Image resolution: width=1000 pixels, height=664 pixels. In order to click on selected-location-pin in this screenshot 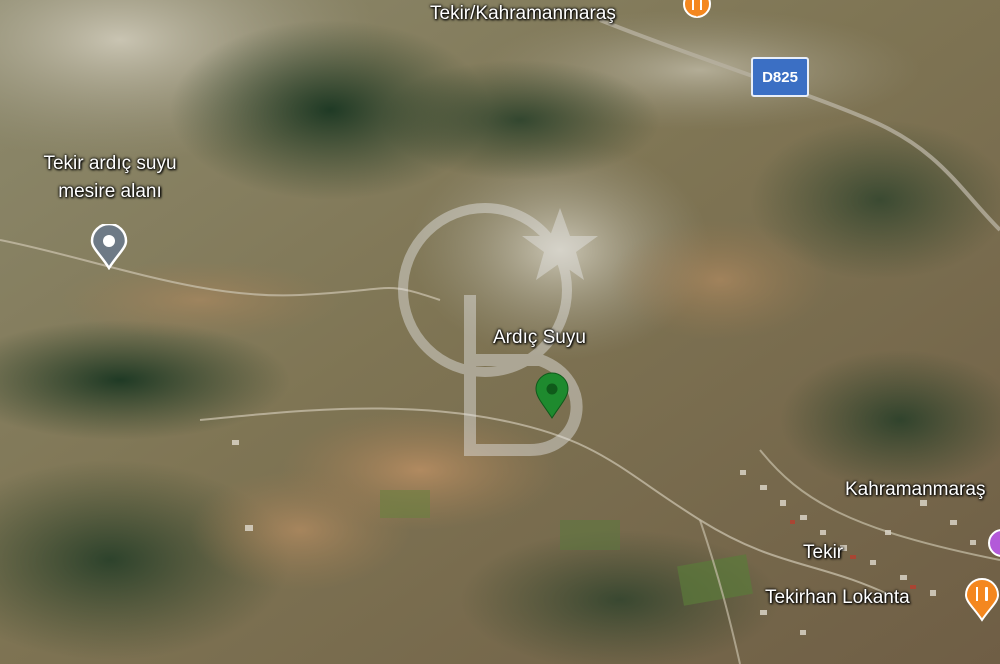, I will do `click(552, 398)`.